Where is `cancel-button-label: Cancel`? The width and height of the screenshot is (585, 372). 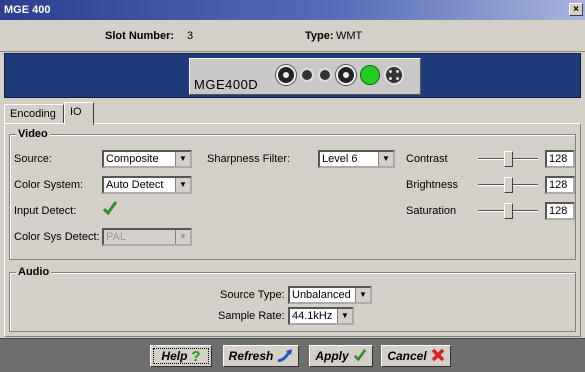
cancel-button-label: Cancel is located at coordinates (407, 356).